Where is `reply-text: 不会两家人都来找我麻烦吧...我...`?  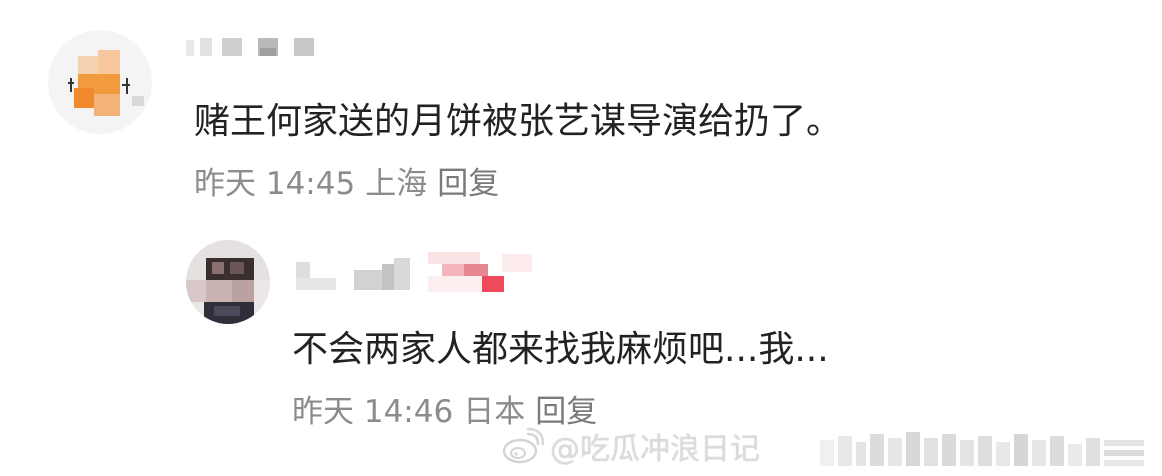
reply-text: 不会两家人都来找我麻烦吧...我... is located at coordinates (560, 349).